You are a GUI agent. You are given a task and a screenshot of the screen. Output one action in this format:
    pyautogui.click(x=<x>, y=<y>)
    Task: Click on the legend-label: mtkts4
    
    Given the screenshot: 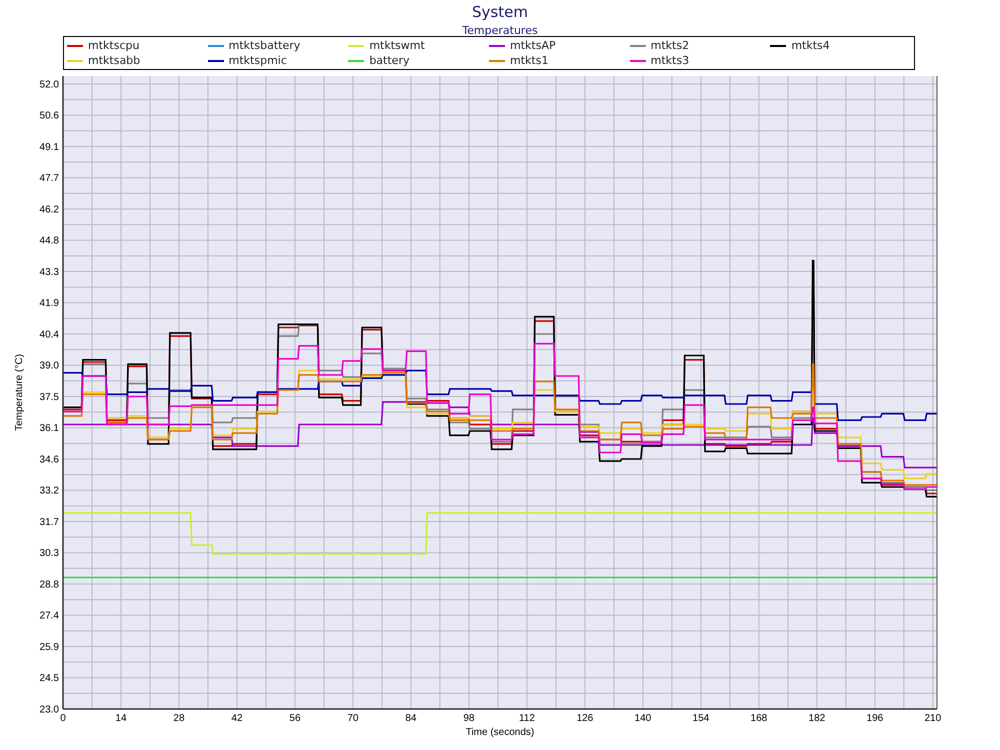 What is the action you would take?
    pyautogui.click(x=810, y=45)
    